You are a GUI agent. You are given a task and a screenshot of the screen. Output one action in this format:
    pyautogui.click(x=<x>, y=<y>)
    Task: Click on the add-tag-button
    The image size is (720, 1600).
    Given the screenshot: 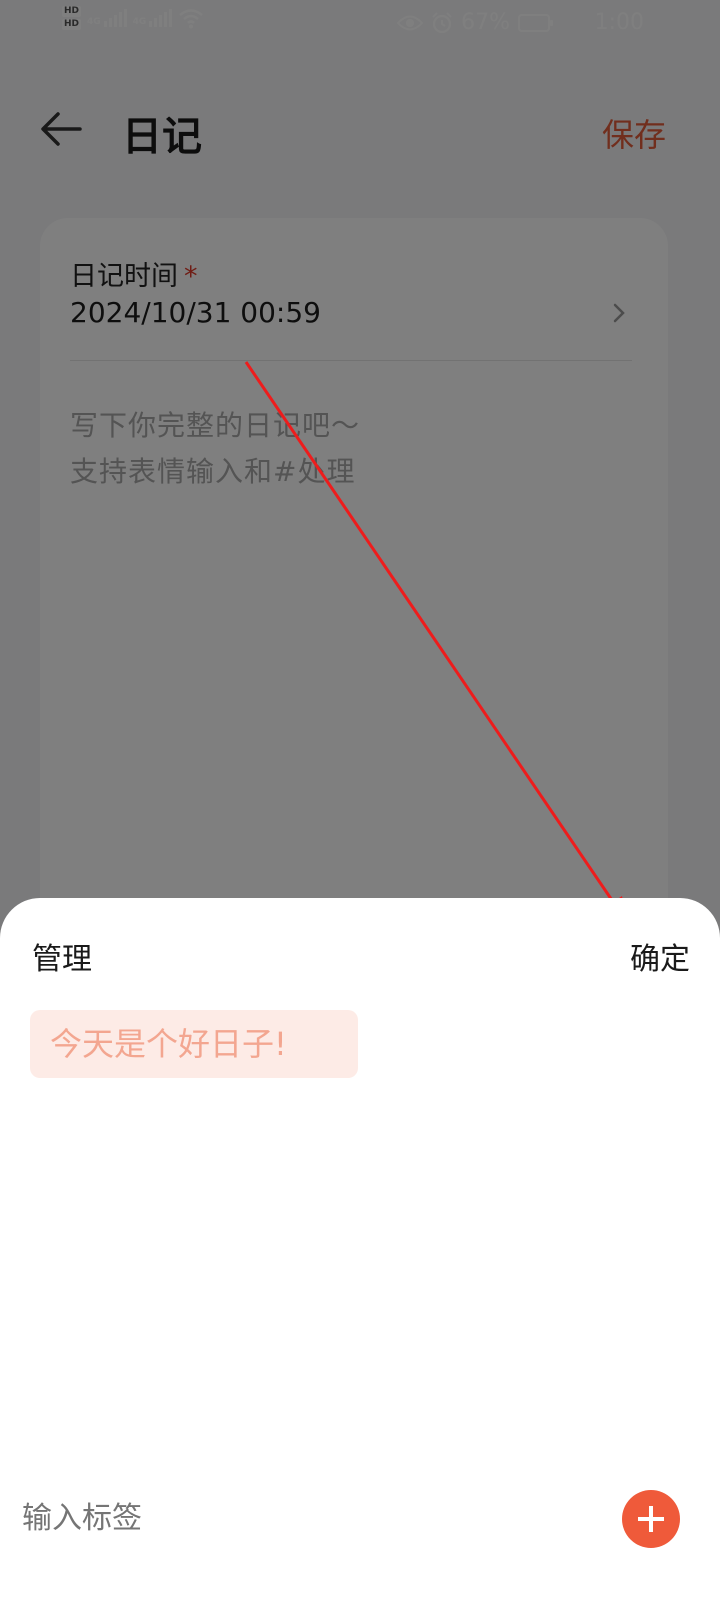 What is the action you would take?
    pyautogui.click(x=651, y=1519)
    